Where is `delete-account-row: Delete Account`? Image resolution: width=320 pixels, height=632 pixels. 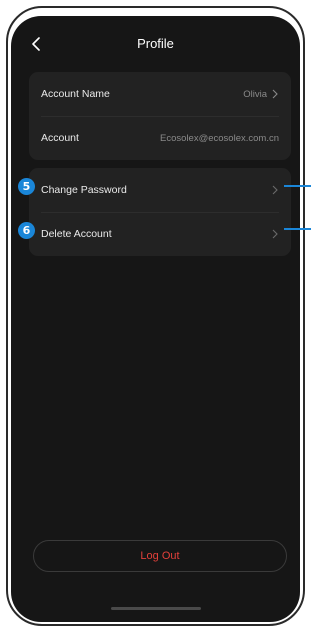 delete-account-row: Delete Account is located at coordinates (160, 234).